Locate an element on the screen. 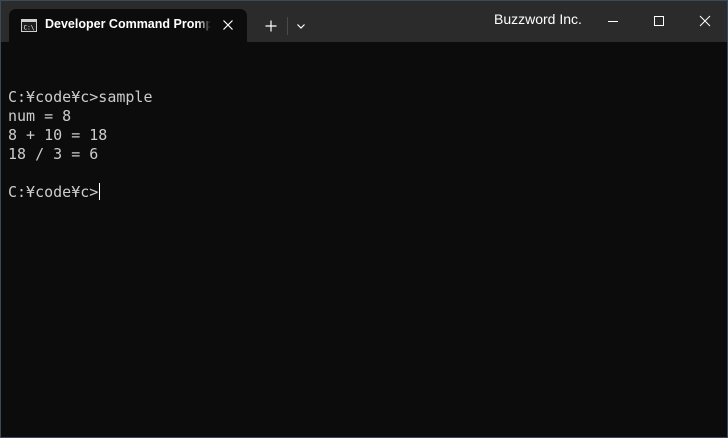 This screenshot has width=728, height=438. minimize-icon is located at coordinates (613, 21).